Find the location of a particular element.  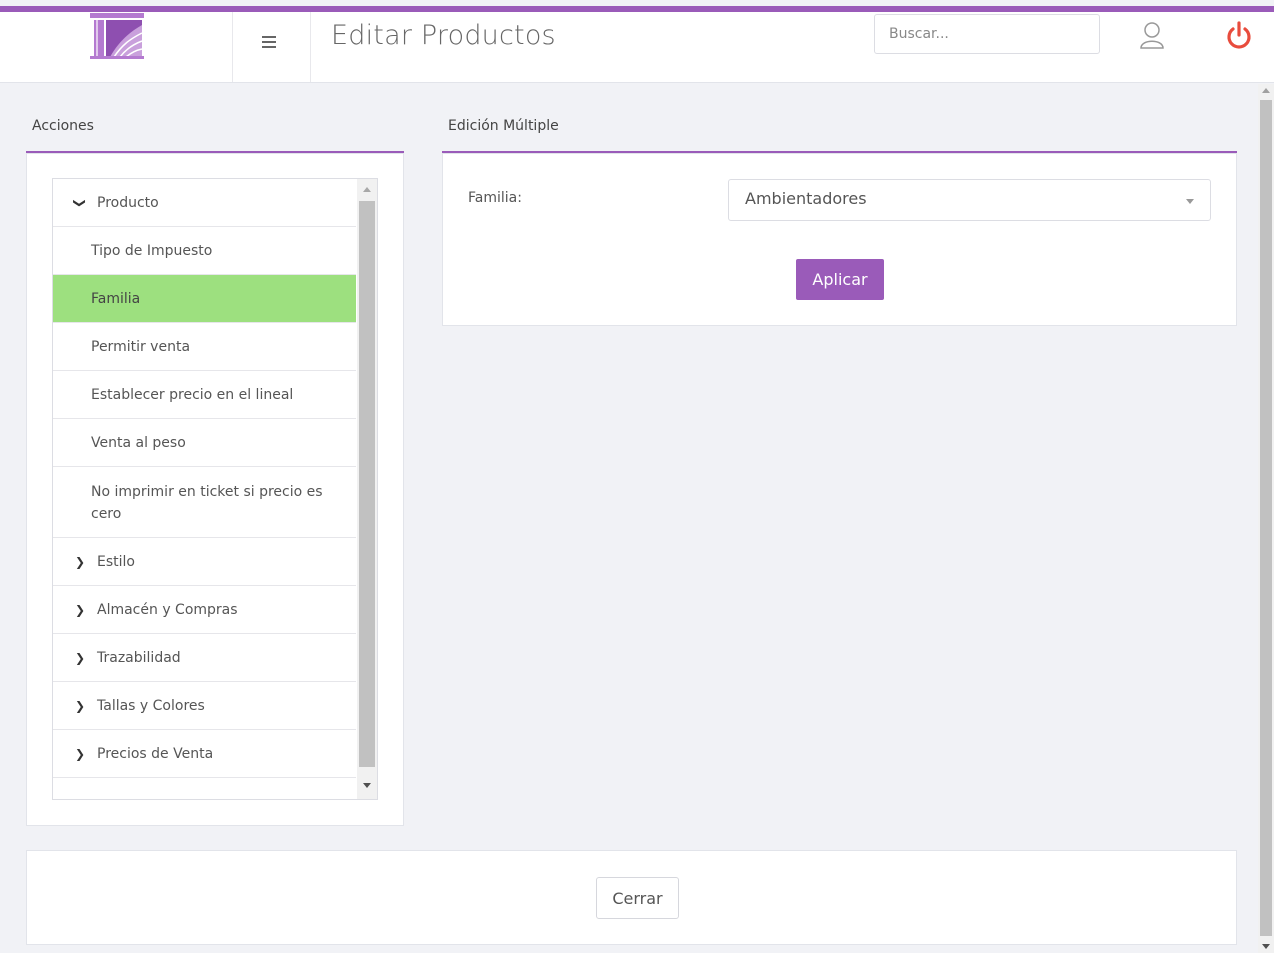

tree-item-label: Trazabilidad is located at coordinates (139, 657).